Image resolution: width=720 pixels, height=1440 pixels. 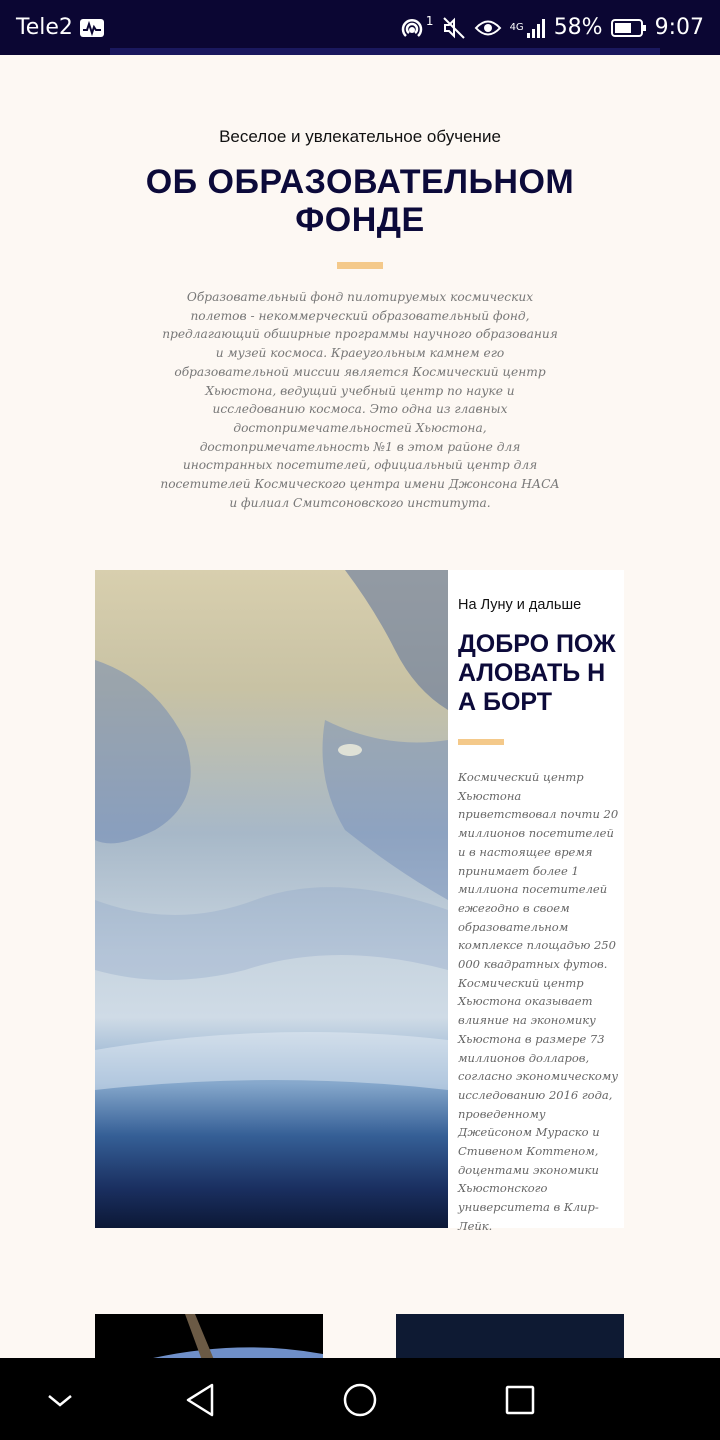 I want to click on mute-icon, so click(x=454, y=28).